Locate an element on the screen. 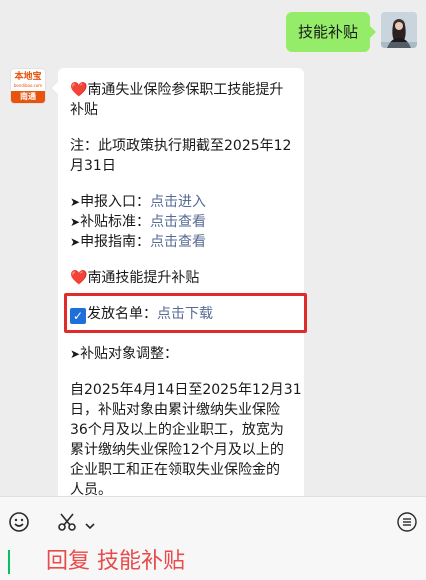 This screenshot has height=580, width=426. reply-hint-text: 回复 技能补贴 is located at coordinates (115, 561).